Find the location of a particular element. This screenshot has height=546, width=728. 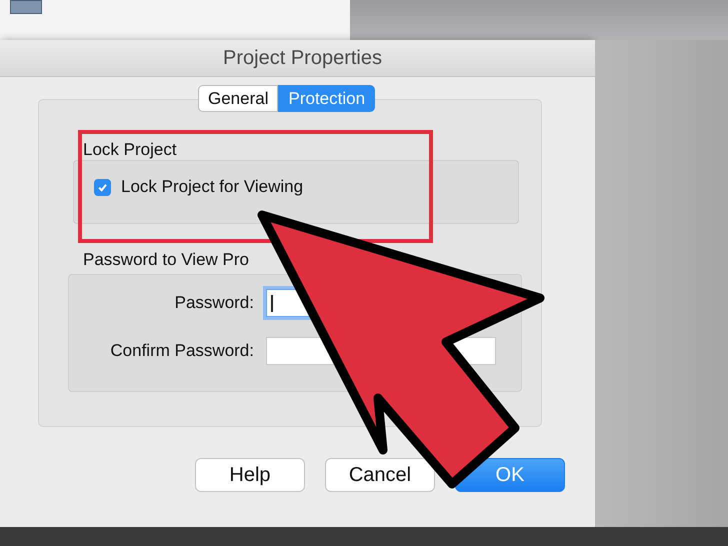

field-label: Password: is located at coordinates (214, 303).